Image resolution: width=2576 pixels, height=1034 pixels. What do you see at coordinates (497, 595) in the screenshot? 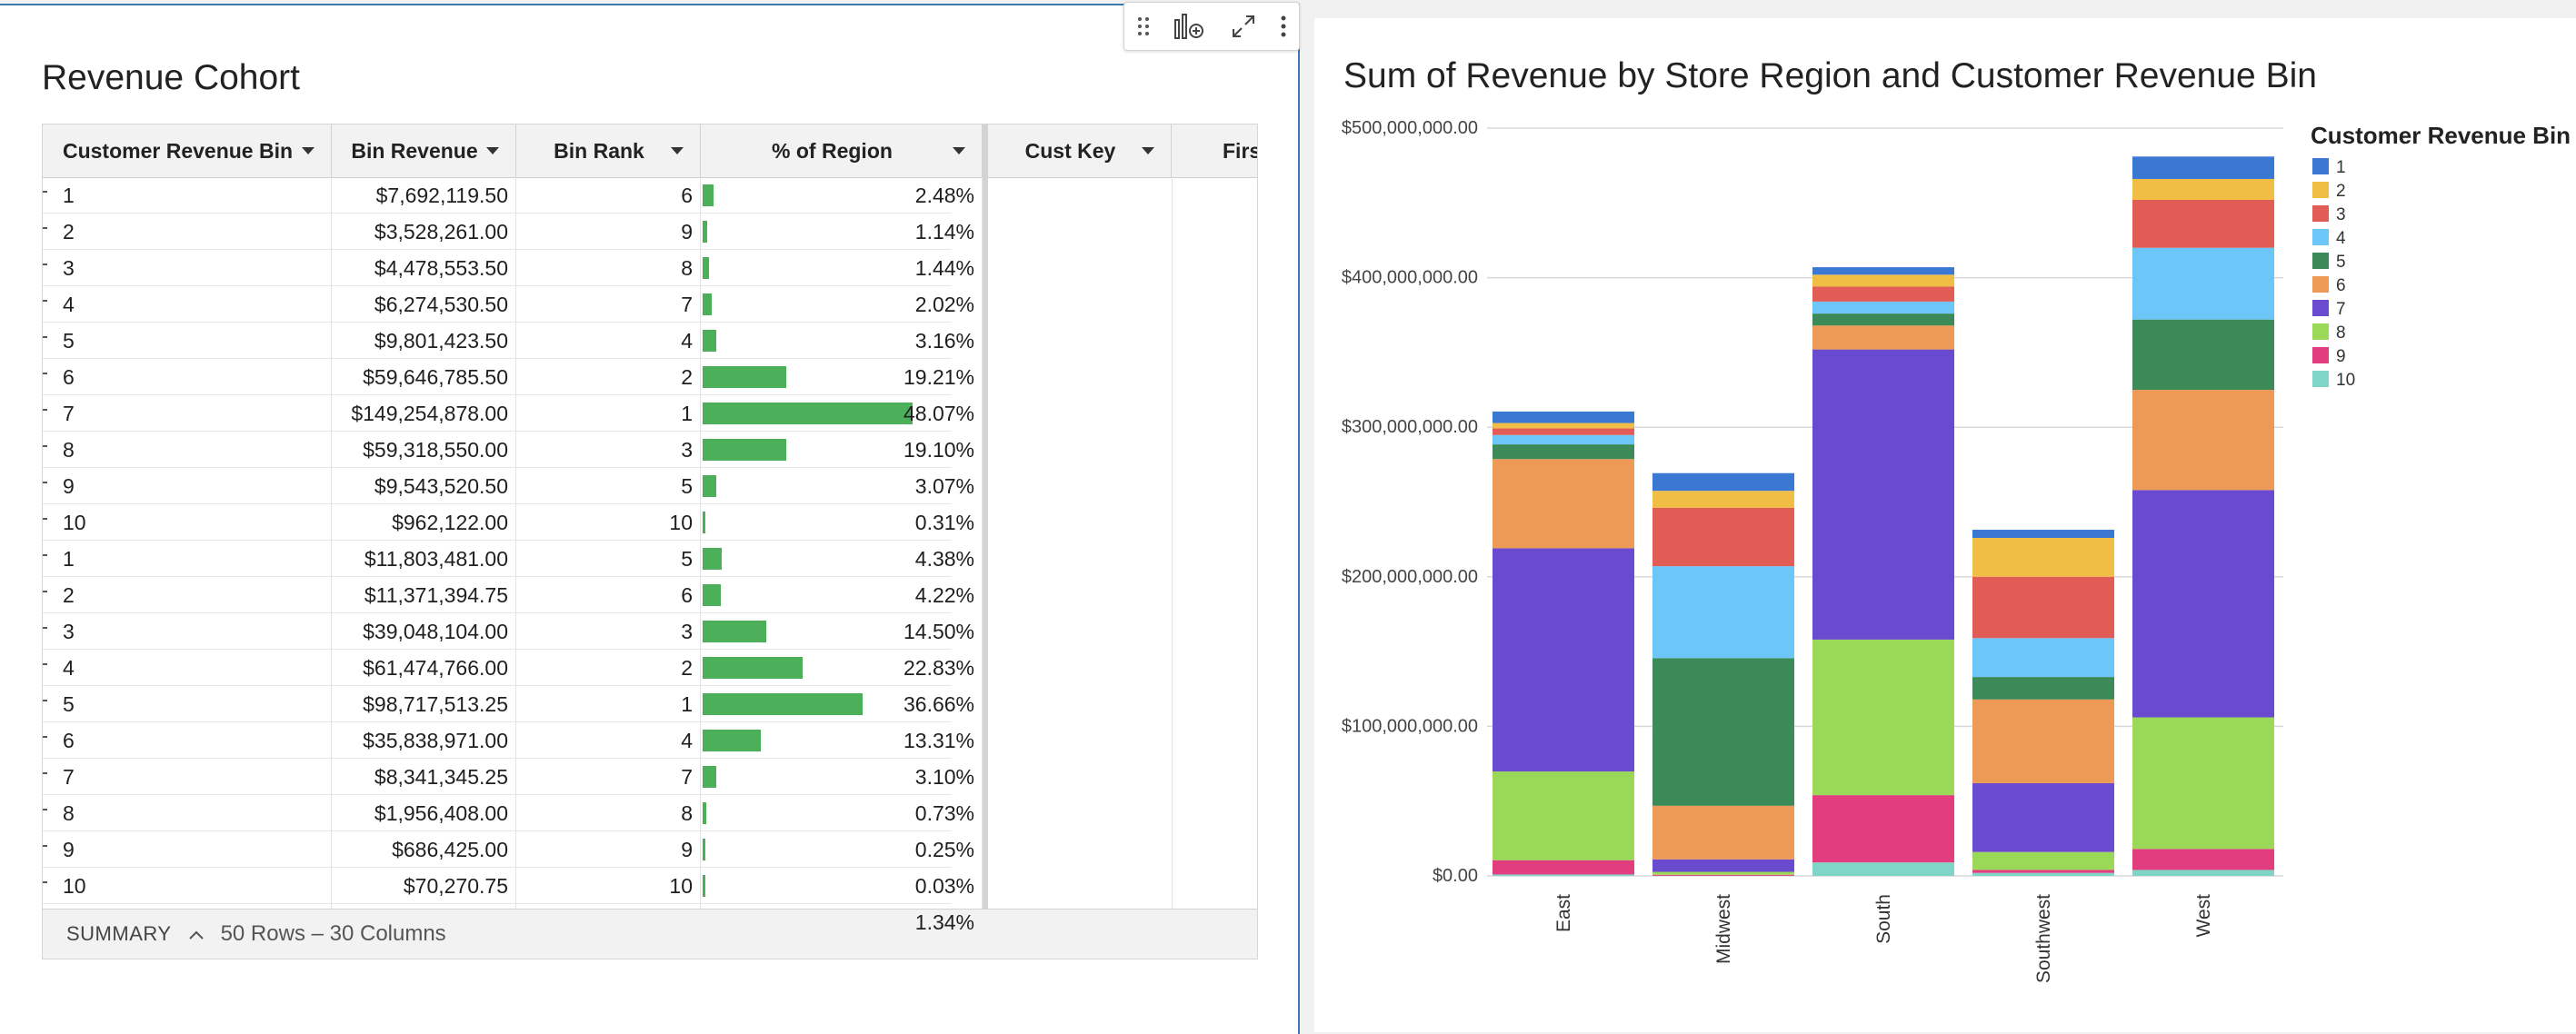
I see `table-row: 2$11,371,394.7564.22%` at bounding box center [497, 595].